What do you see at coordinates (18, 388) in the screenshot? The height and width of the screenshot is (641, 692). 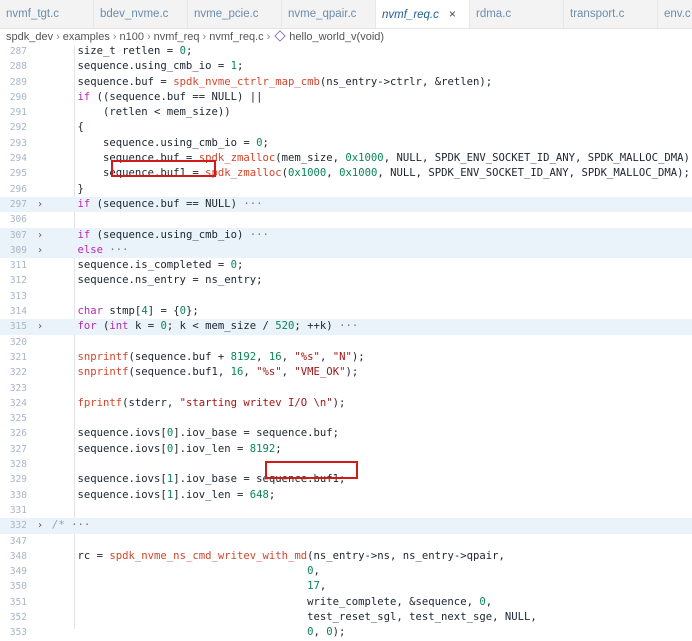 I see `line-number: 323` at bounding box center [18, 388].